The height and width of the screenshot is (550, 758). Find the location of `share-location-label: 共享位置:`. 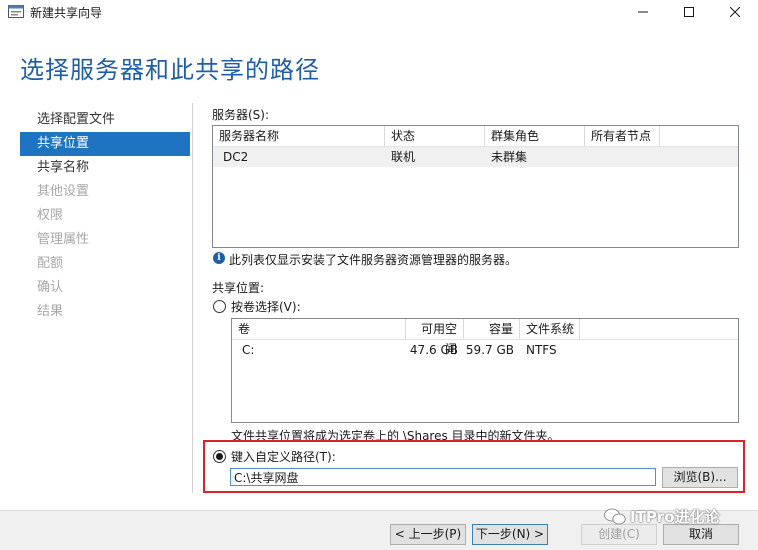

share-location-label: 共享位置: is located at coordinates (238, 288).